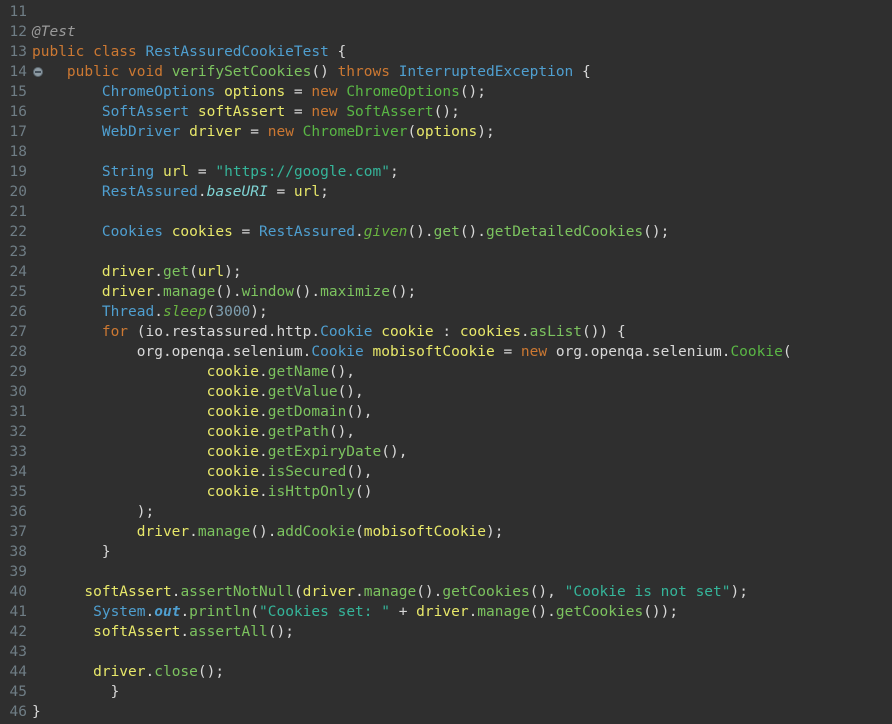 The image size is (892, 724). I want to click on code-token: ()., so click(307, 292).